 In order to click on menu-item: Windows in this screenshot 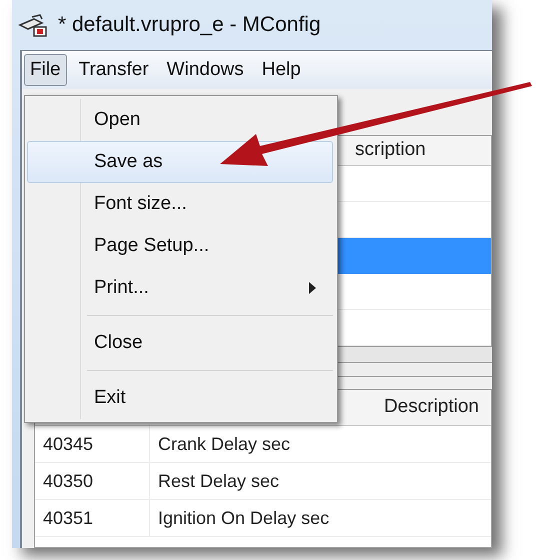, I will do `click(205, 70)`.